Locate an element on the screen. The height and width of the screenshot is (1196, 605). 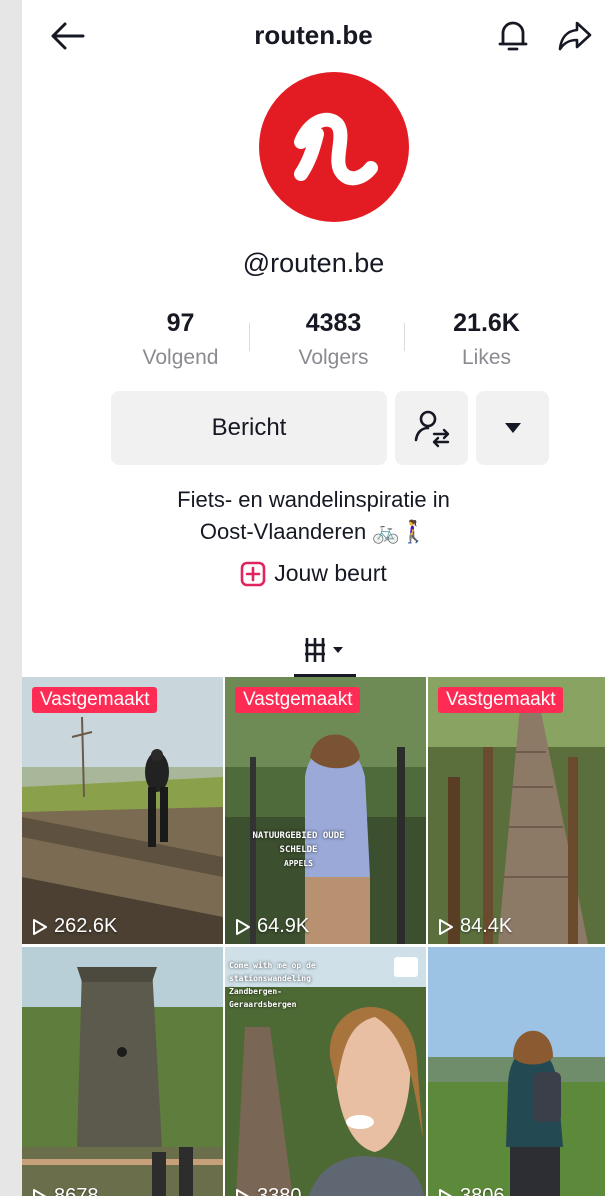
video-thumbnail: 8678 is located at coordinates (122, 1071).